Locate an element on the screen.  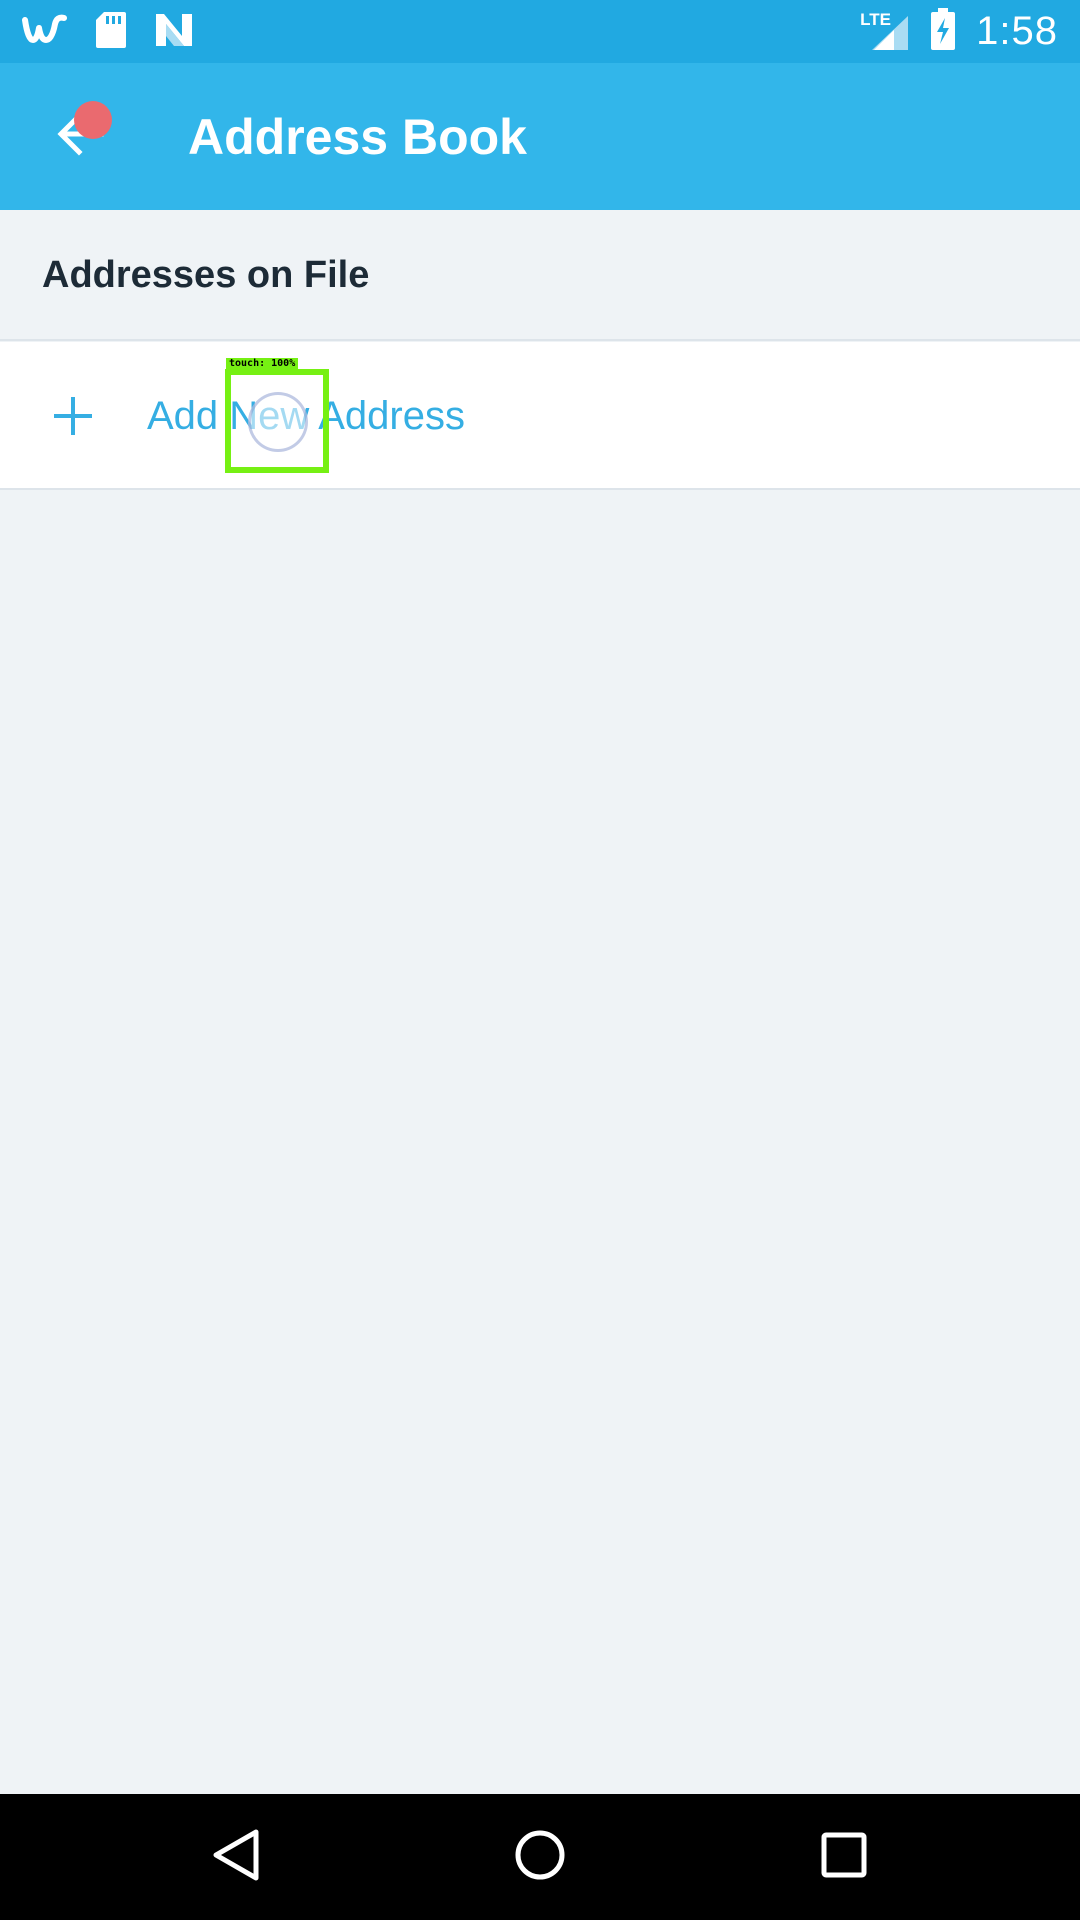
status-time: 1:58 is located at coordinates (1017, 31).